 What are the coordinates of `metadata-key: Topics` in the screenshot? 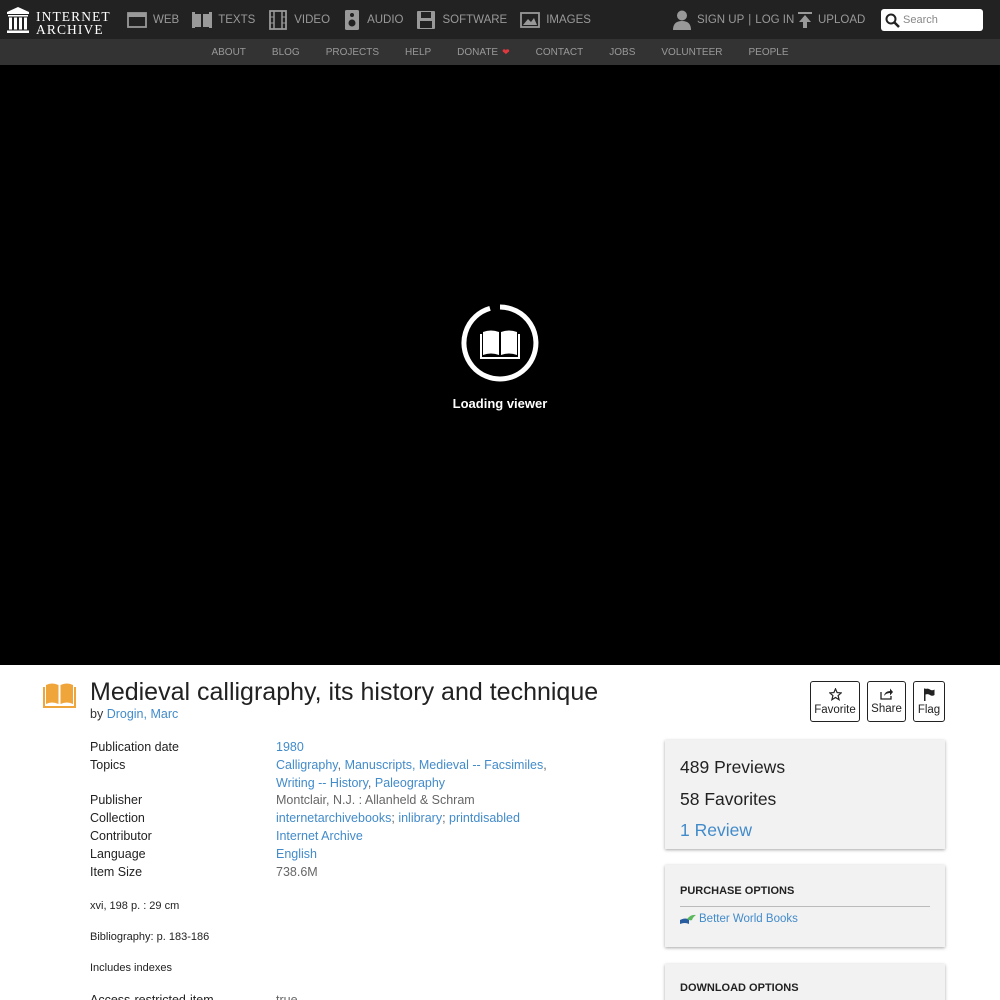 It's located at (108, 764).